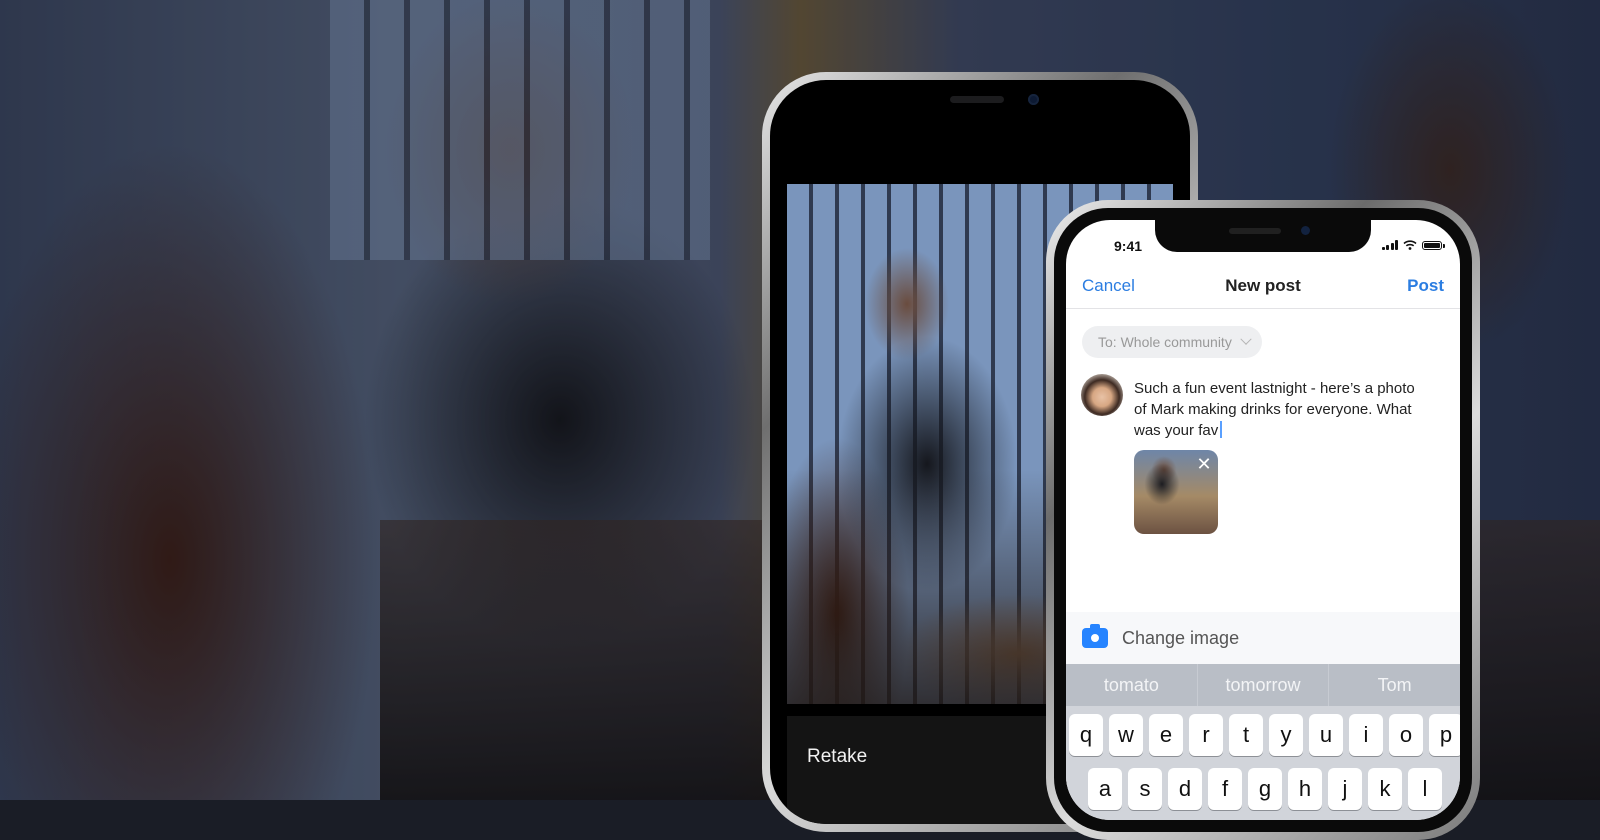 Image resolution: width=1600 pixels, height=840 pixels. I want to click on avatar, so click(1102, 395).